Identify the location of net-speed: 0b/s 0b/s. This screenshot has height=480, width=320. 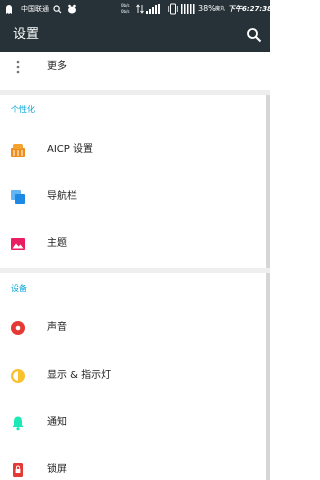
(125, 8).